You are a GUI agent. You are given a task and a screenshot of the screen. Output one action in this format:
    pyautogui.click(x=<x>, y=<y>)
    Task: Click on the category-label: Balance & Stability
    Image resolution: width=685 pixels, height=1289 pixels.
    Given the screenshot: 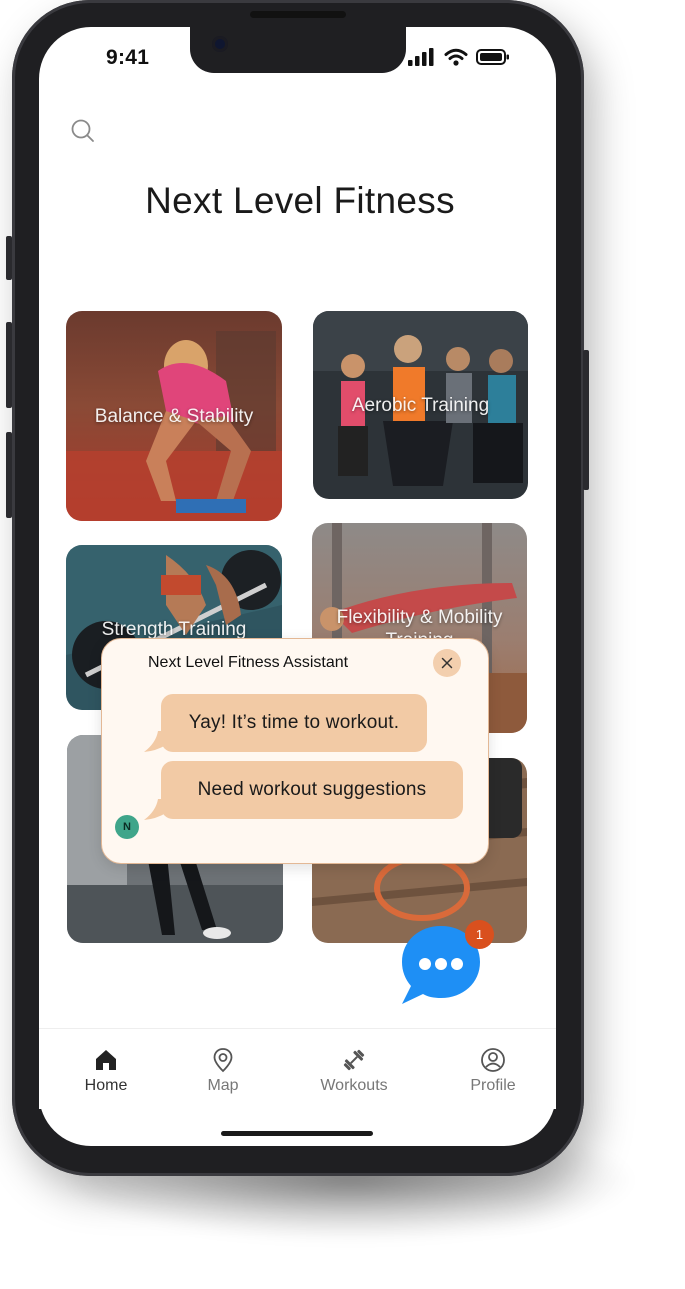 What is the action you would take?
    pyautogui.click(x=174, y=416)
    